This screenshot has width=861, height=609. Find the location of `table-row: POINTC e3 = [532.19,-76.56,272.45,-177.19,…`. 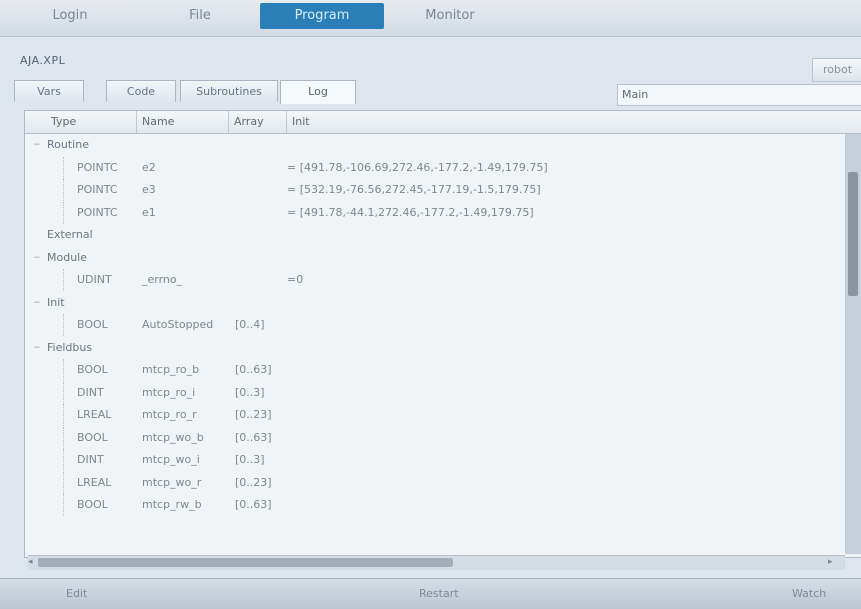

table-row: POINTC e3 = [532.19,-76.56,272.45,-177.19,… is located at coordinates (443, 190).